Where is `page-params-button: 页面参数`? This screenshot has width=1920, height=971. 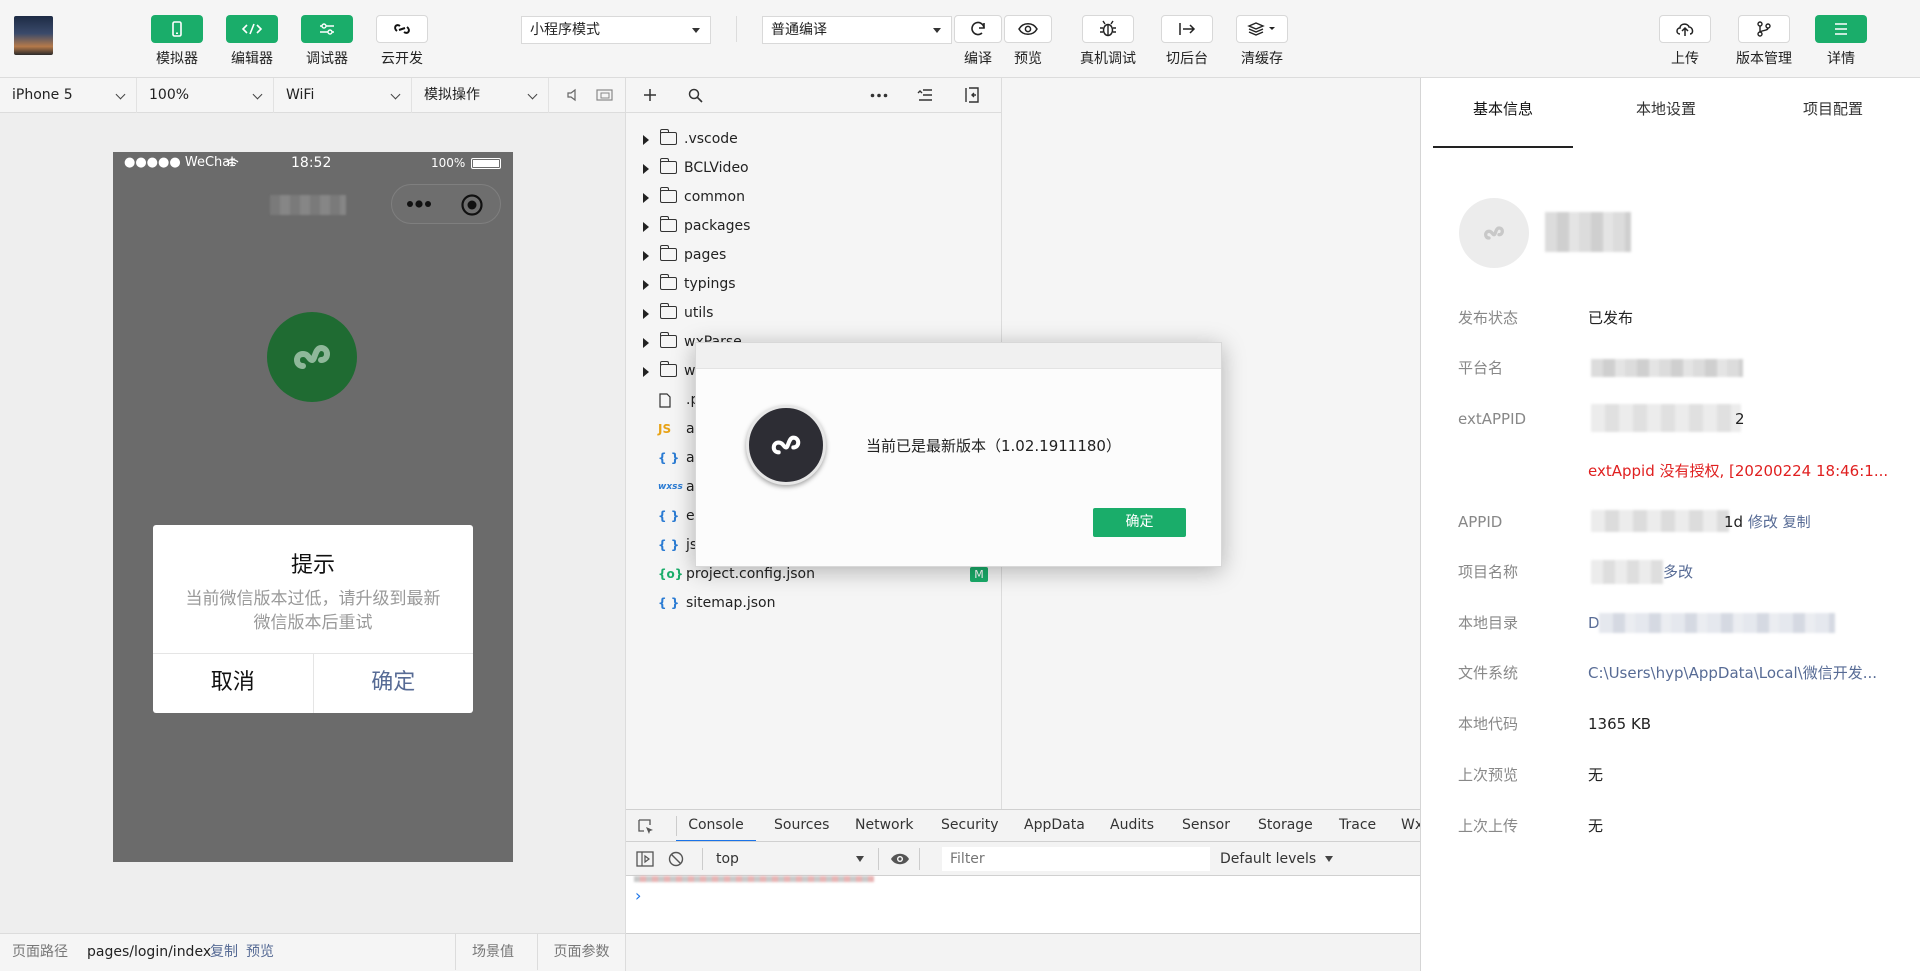 page-params-button: 页面参数 is located at coordinates (581, 952).